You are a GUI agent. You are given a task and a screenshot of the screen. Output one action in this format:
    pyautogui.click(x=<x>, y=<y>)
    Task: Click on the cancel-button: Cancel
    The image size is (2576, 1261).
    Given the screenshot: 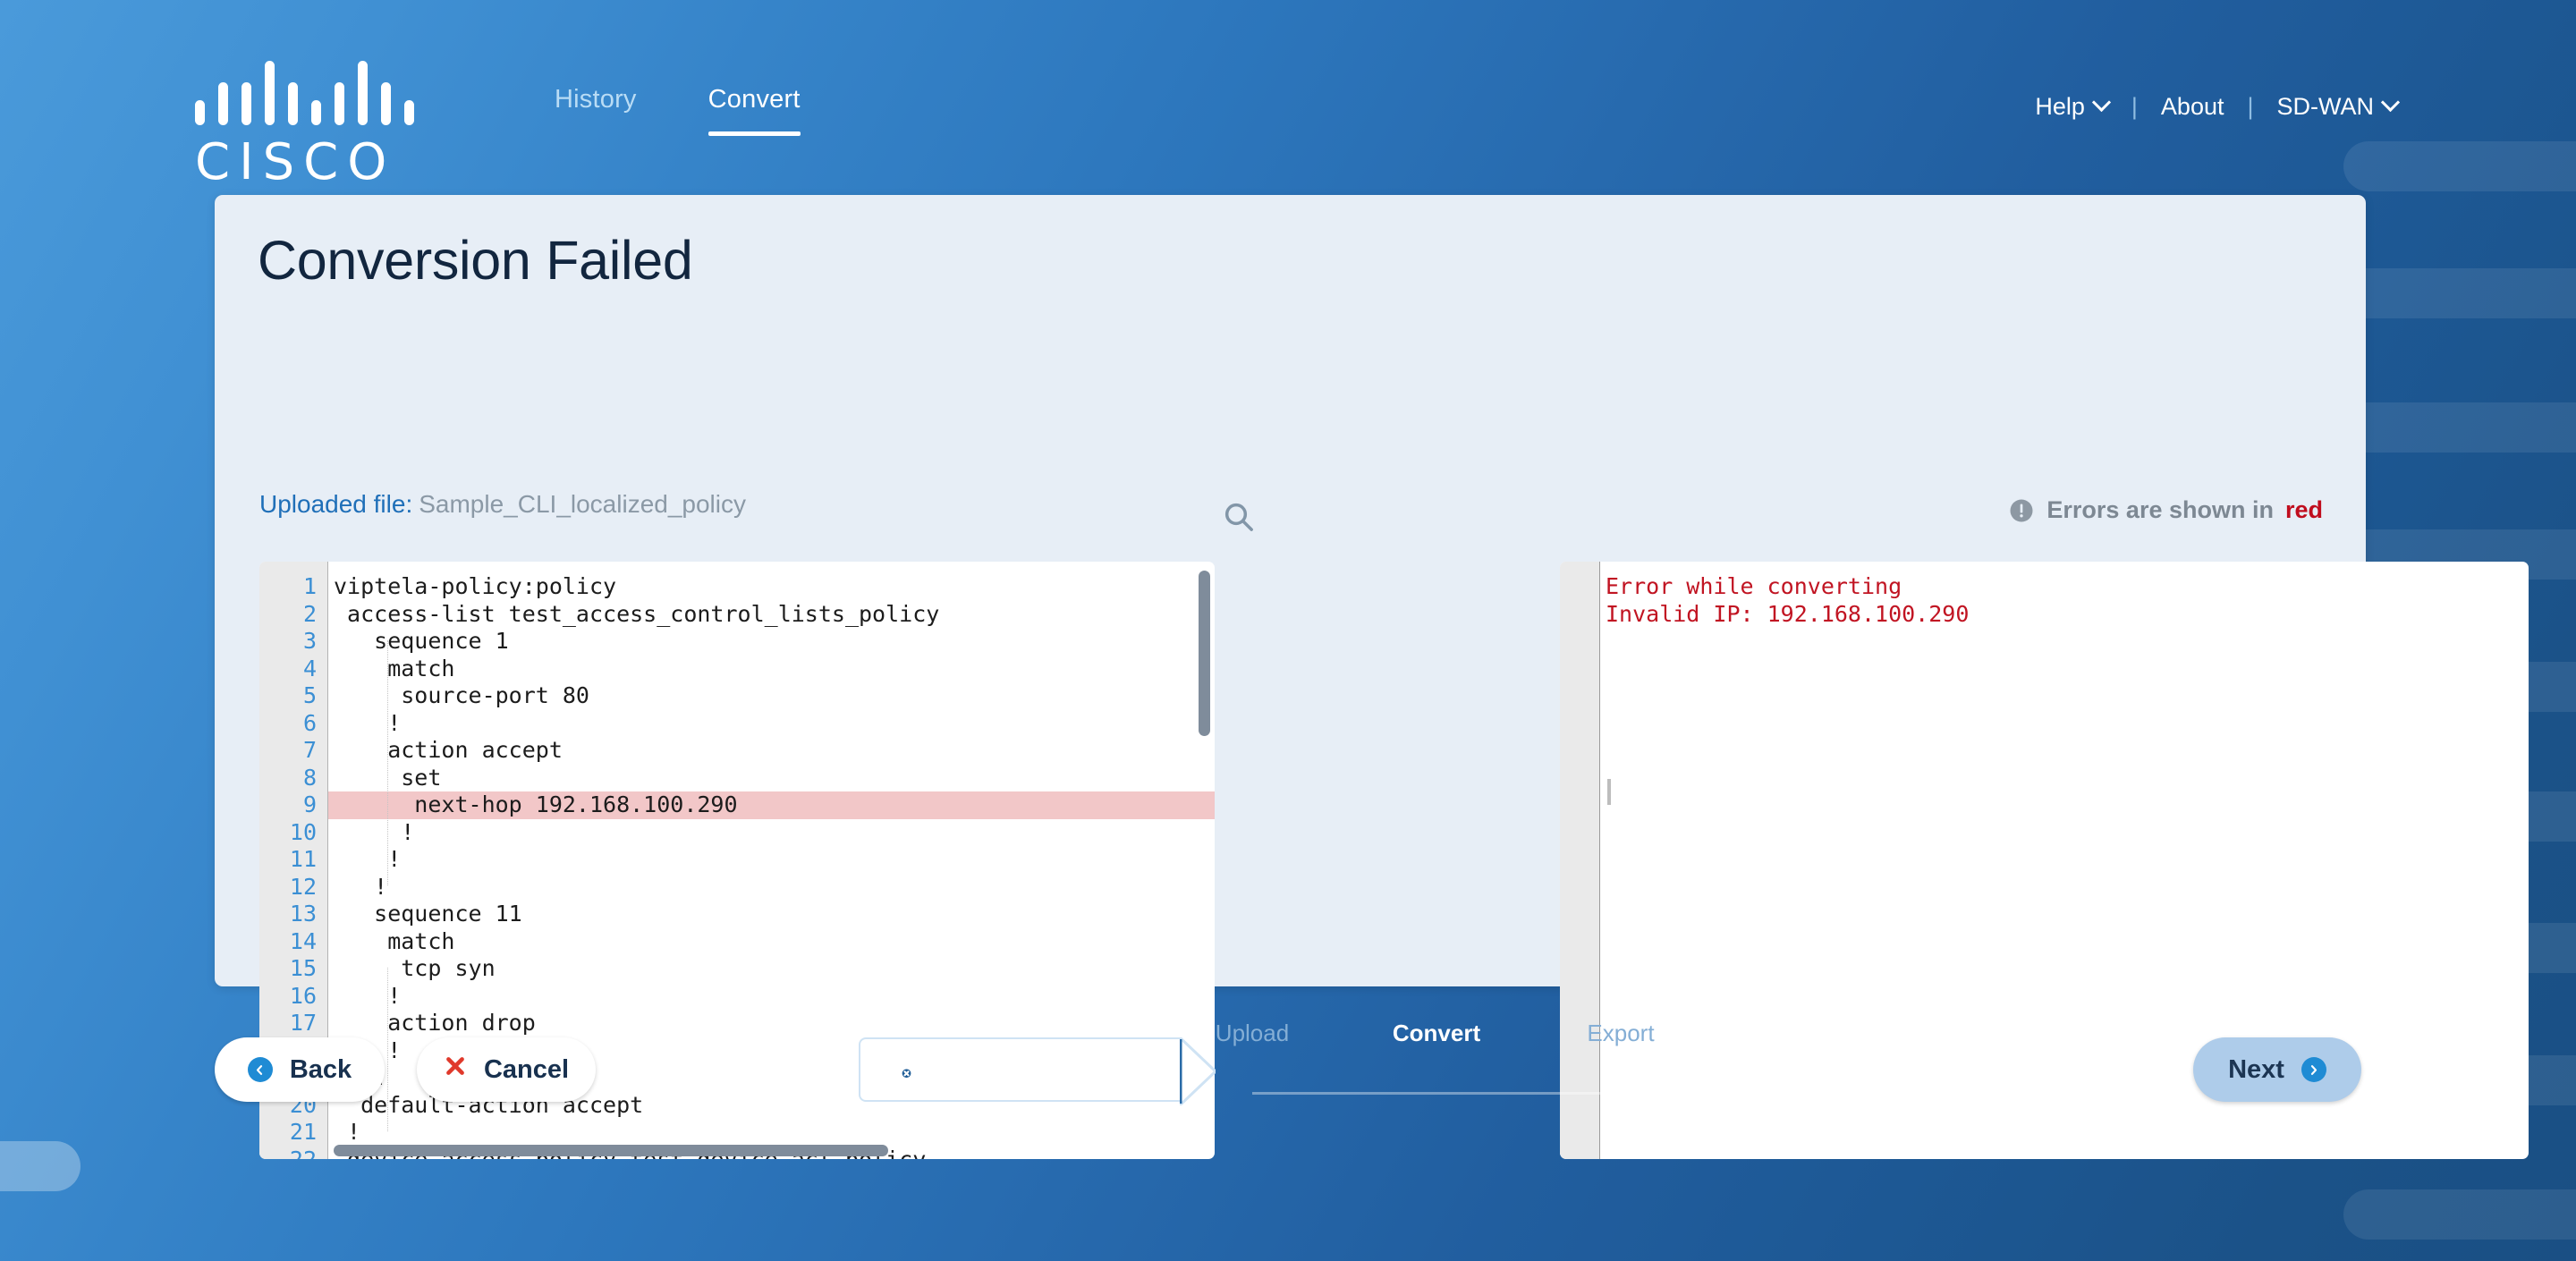 What is the action you would take?
    pyautogui.click(x=506, y=1069)
    